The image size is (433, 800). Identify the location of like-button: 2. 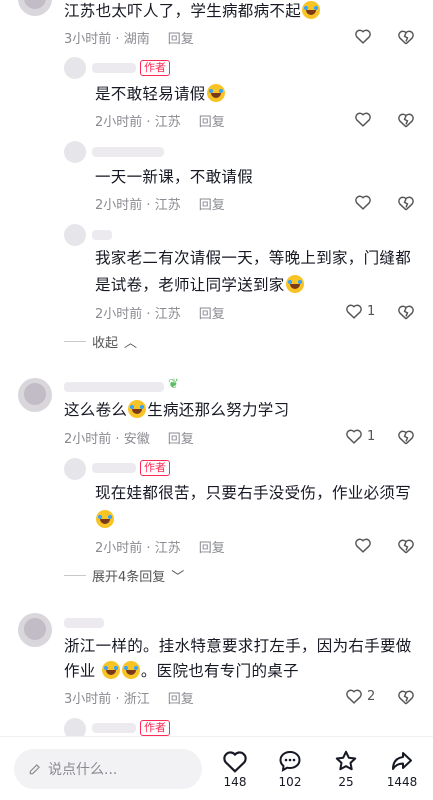
(360, 696).